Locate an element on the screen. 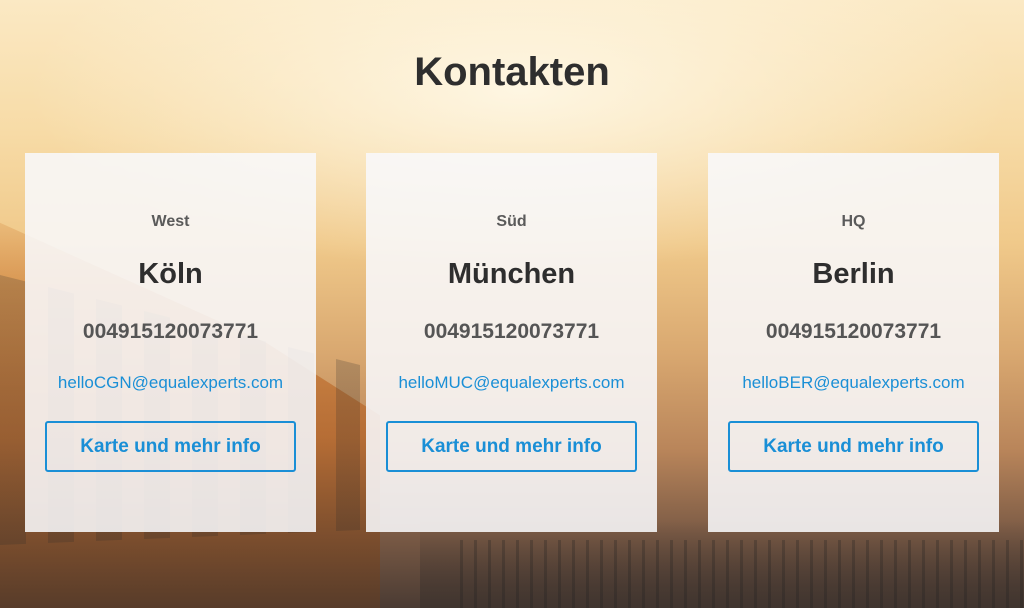 The width and height of the screenshot is (1024, 608). page-title: Kontakten is located at coordinates (512, 72).